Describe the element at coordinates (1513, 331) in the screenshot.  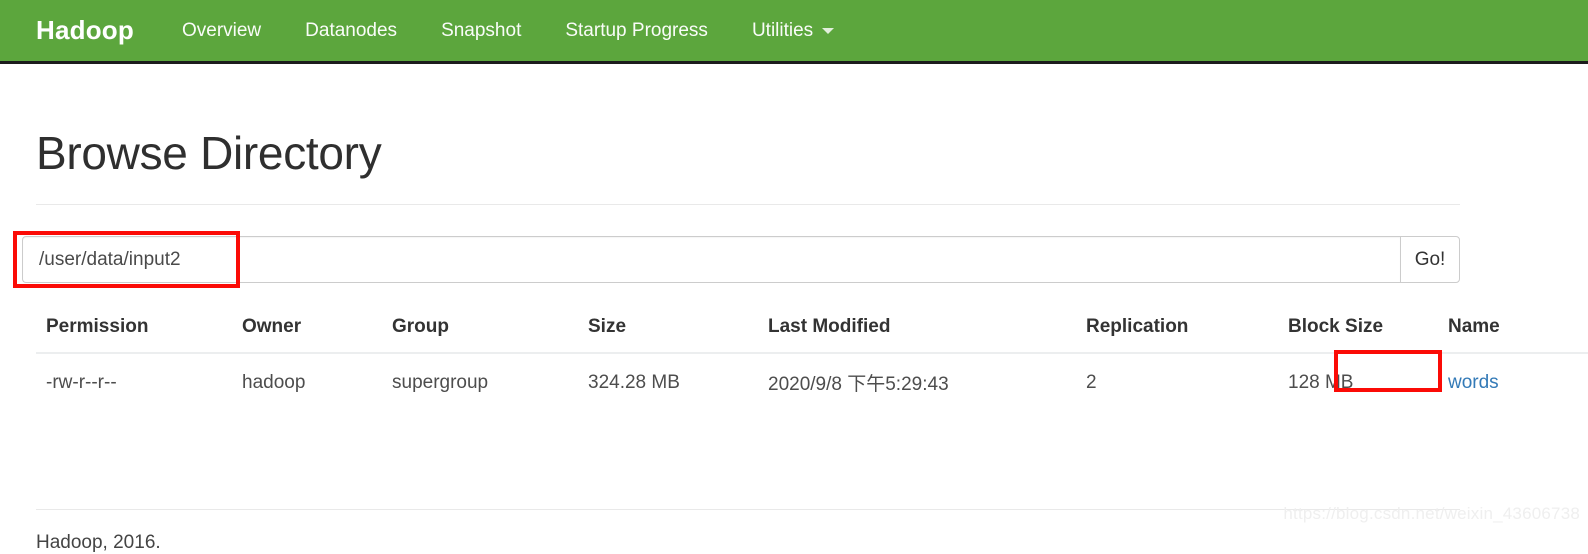
I see `column-header-name: Name` at that location.